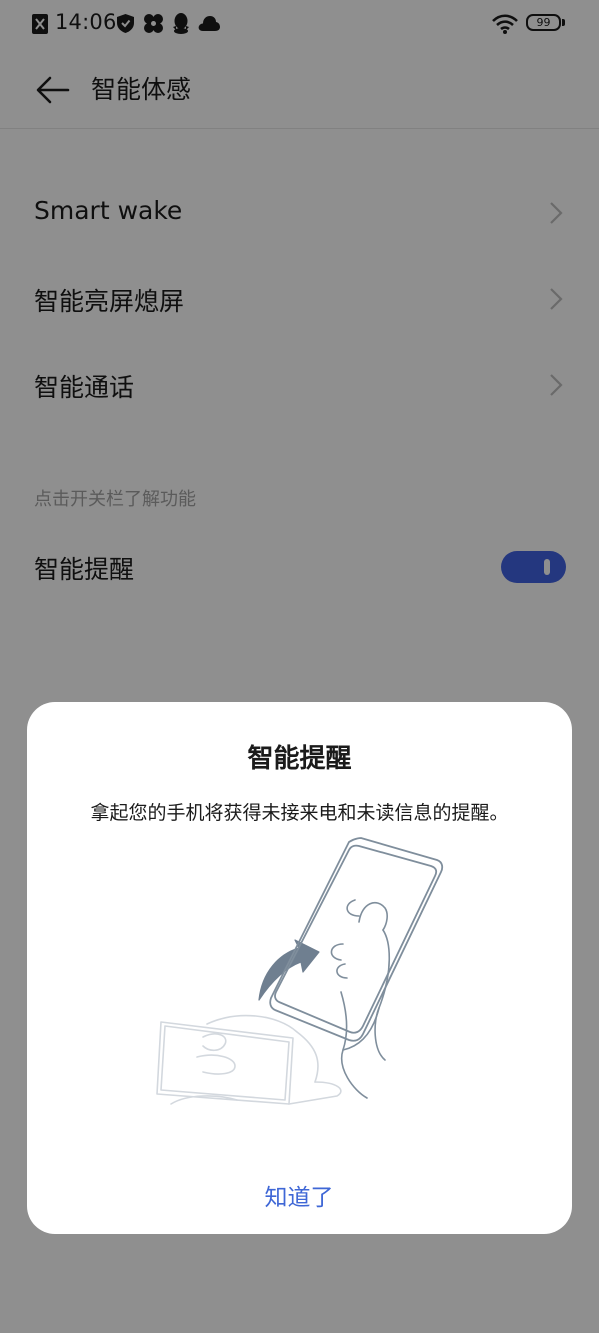 This screenshot has width=599, height=1333. I want to click on dialog-confirm-button: 知道了, so click(299, 1198).